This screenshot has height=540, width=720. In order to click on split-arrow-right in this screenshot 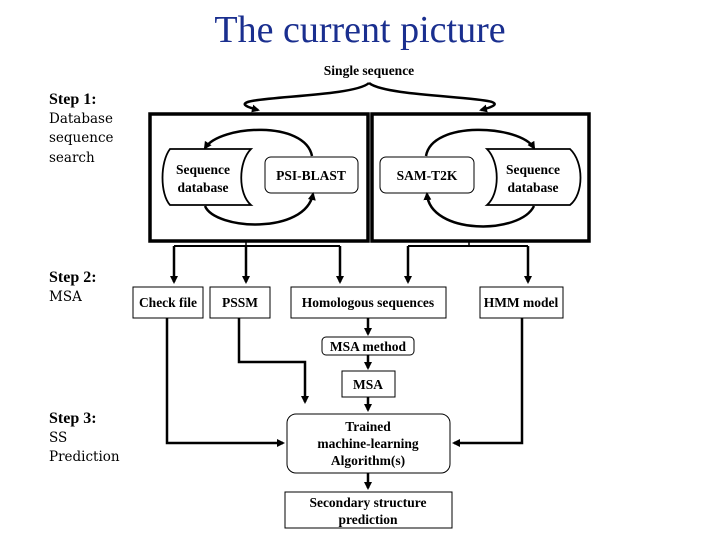, I will do `click(432, 97)`.